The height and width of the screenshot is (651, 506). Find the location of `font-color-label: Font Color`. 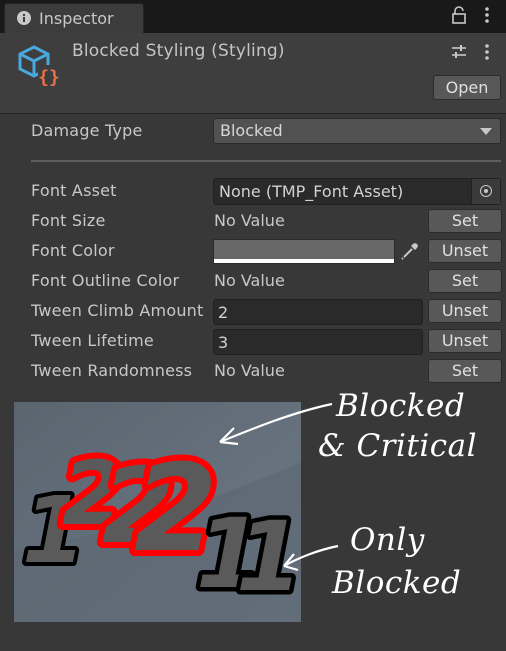

font-color-label: Font Color is located at coordinates (73, 250).